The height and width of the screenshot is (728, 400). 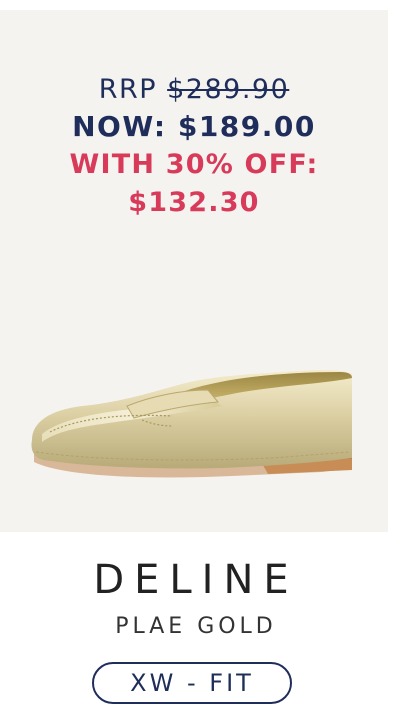 What do you see at coordinates (196, 626) in the screenshot?
I see `product-color: PLAE GOLD` at bounding box center [196, 626].